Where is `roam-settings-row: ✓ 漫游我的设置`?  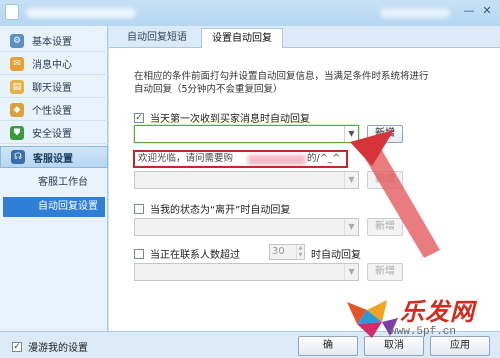
roam-settings-row: ✓ 漫游我的设置 is located at coordinates (50, 346).